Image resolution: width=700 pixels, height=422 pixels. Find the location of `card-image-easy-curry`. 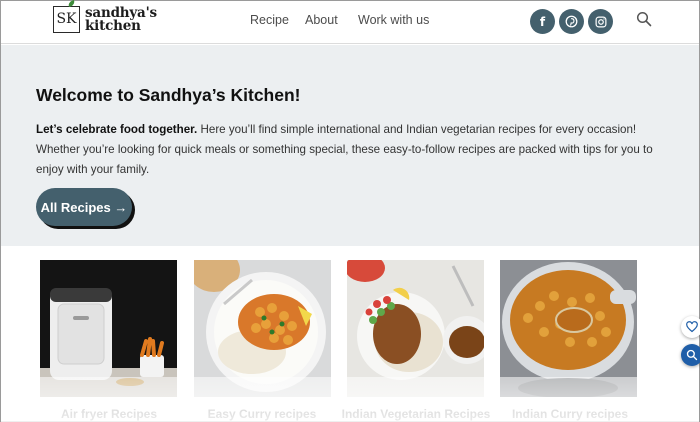

card-image-easy-curry is located at coordinates (262, 328).